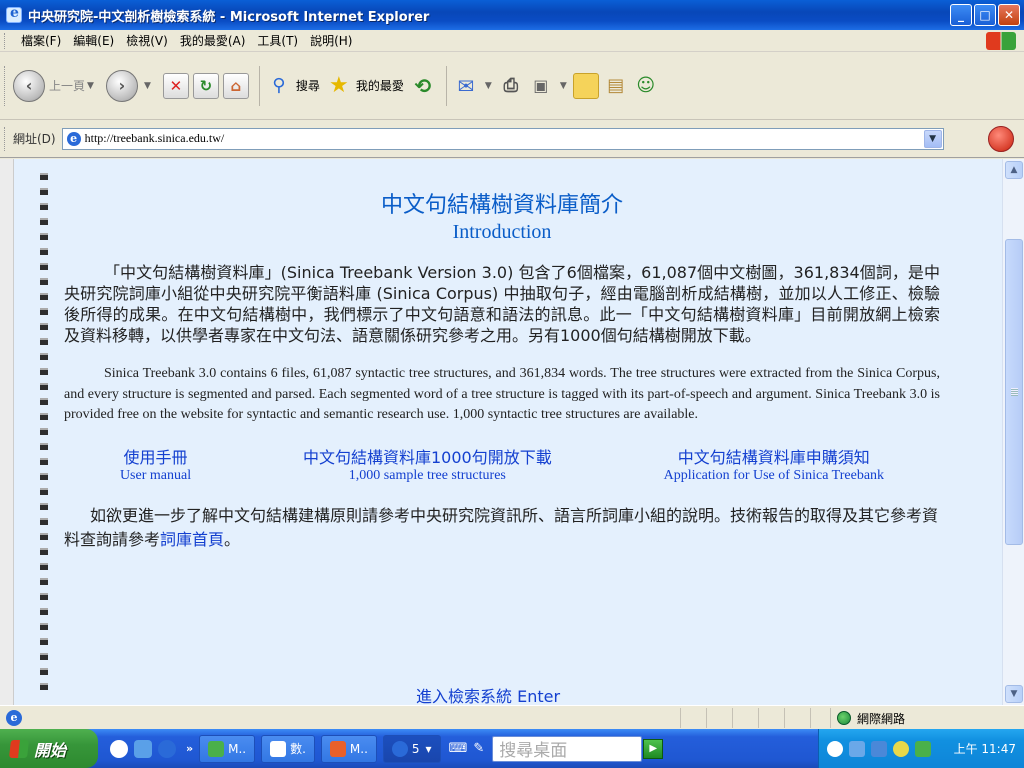  I want to click on star-icon: ★, so click(339, 85).